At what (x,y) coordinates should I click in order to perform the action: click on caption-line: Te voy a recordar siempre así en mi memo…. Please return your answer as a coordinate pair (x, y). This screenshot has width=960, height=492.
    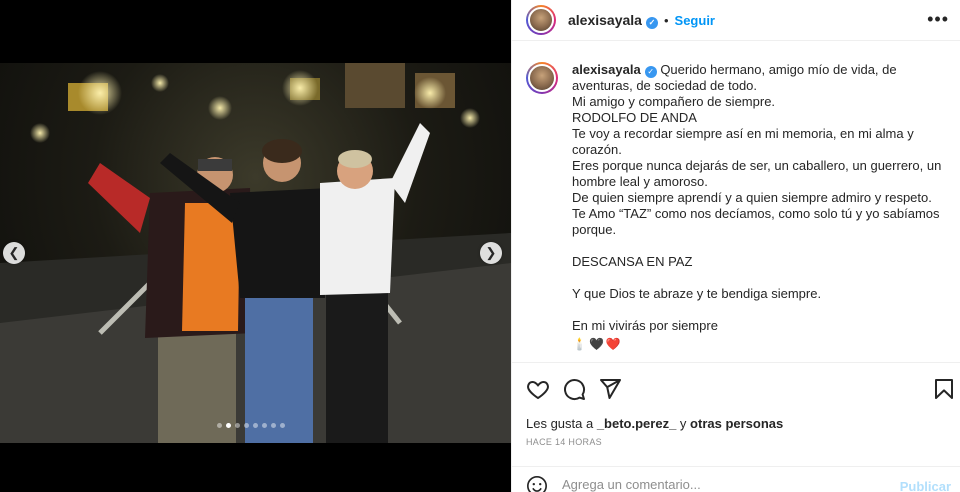
    Looking at the image, I should click on (743, 133).